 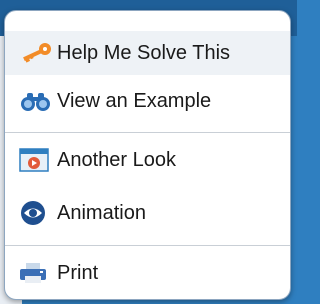 I want to click on animation-eye-icon, so click(x=38, y=213).